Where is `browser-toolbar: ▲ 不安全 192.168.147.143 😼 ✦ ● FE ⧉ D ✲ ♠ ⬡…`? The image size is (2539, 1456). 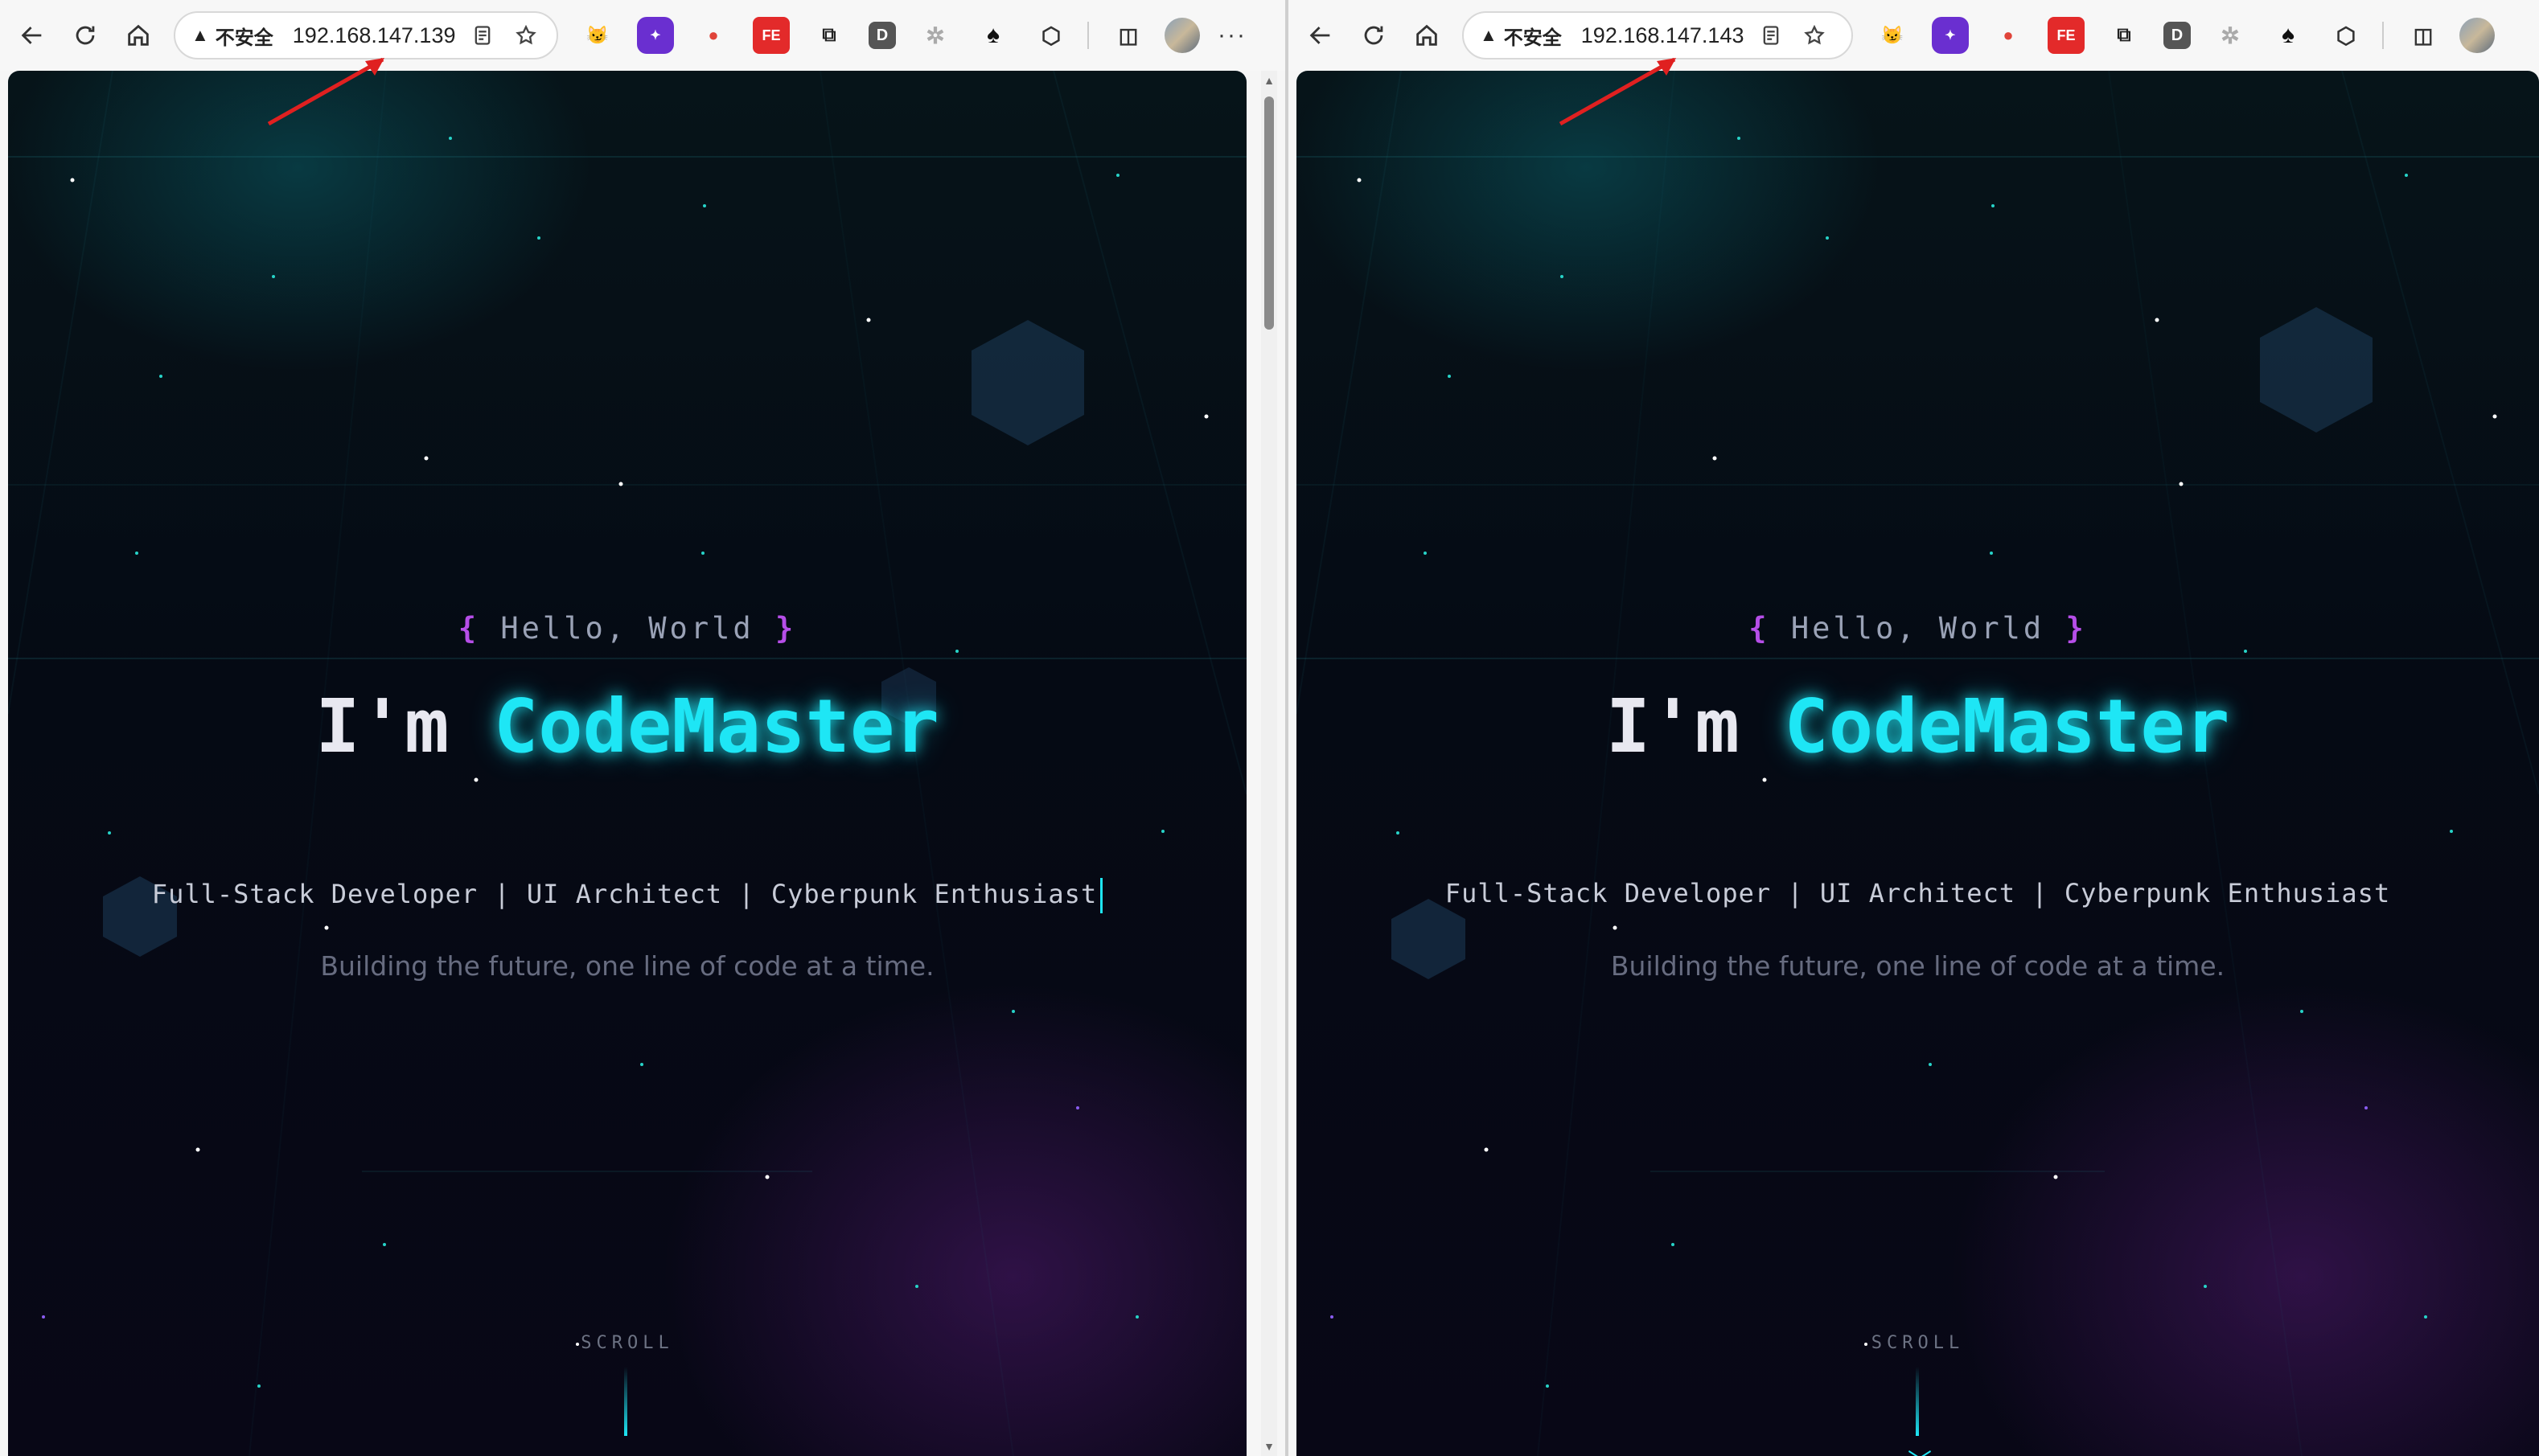
browser-toolbar: ▲ 不安全 192.168.147.143 😼 ✦ ● FE ⧉ D ✲ ♠ ⬡… is located at coordinates (1913, 35).